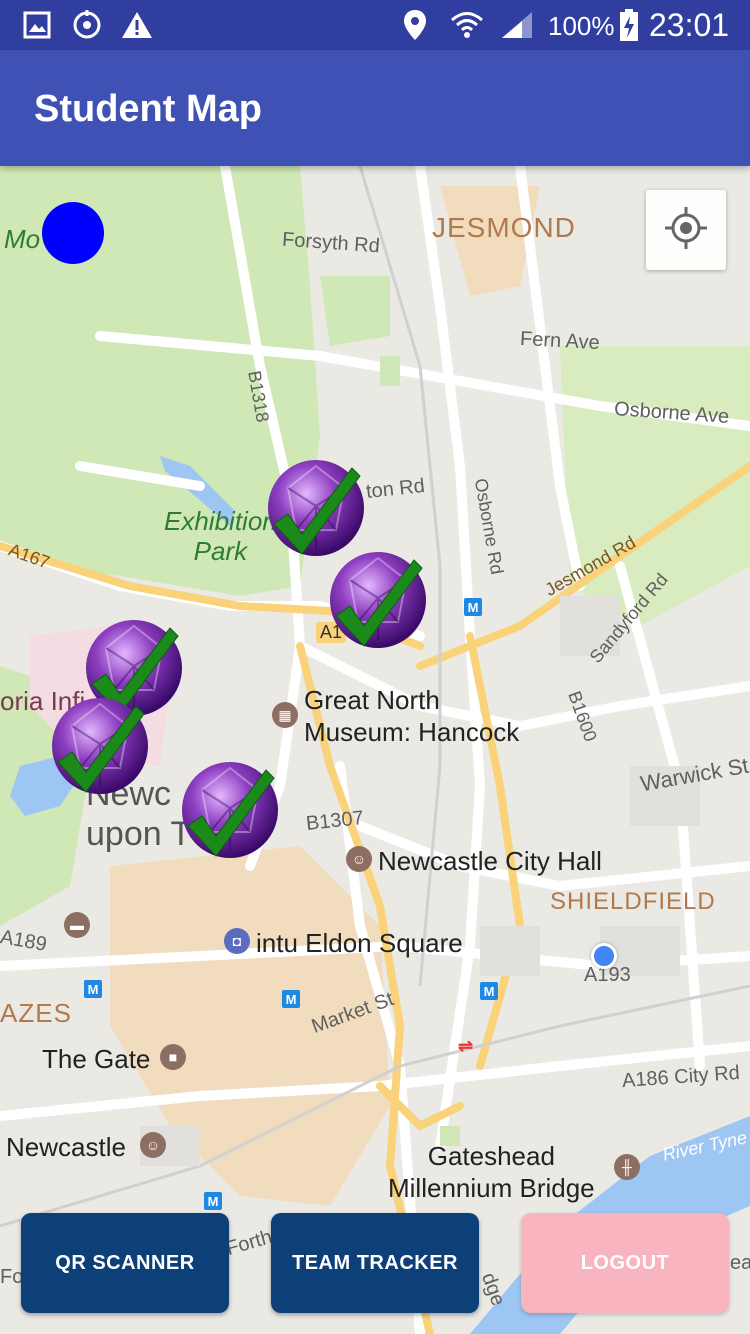  What do you see at coordinates (37, 25) in the screenshot?
I see `image-icon` at bounding box center [37, 25].